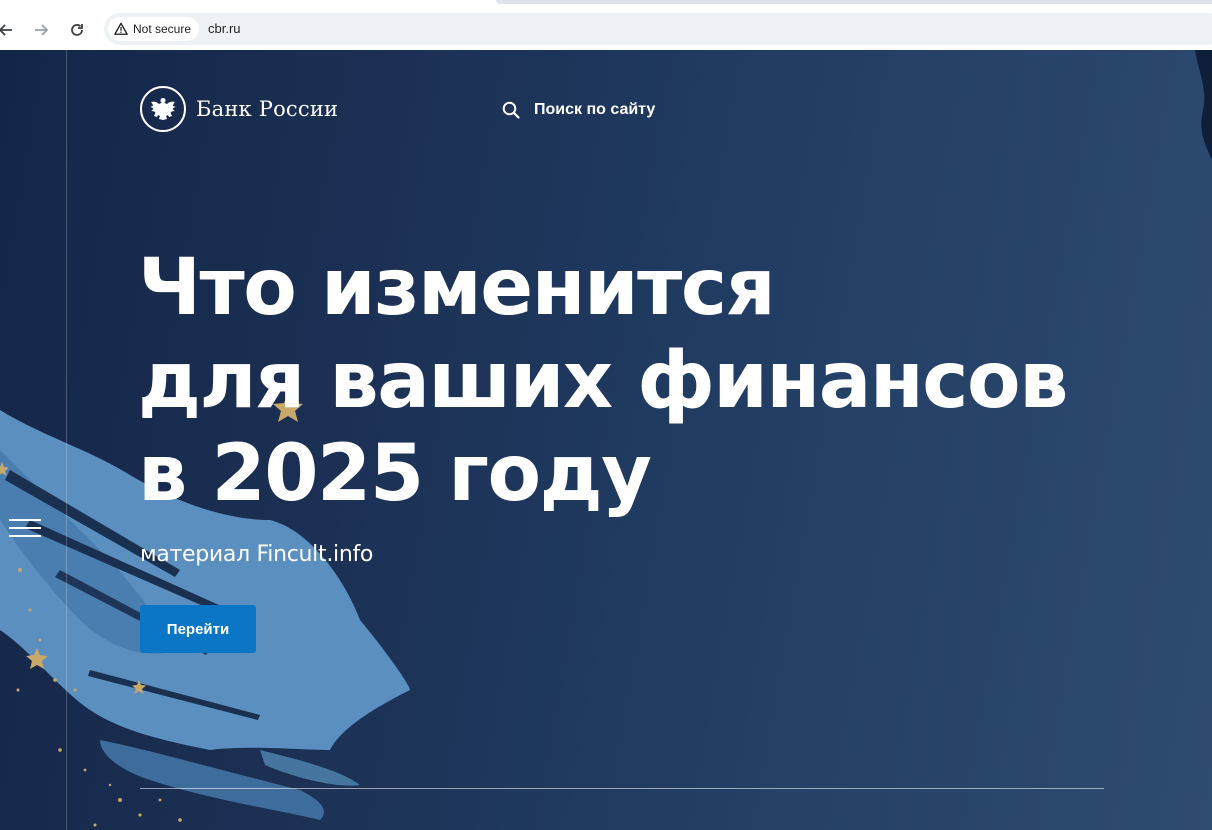 The width and height of the screenshot is (1212, 830). I want to click on browser-toolbar: Not secure cbr.ru, so click(606, 30).